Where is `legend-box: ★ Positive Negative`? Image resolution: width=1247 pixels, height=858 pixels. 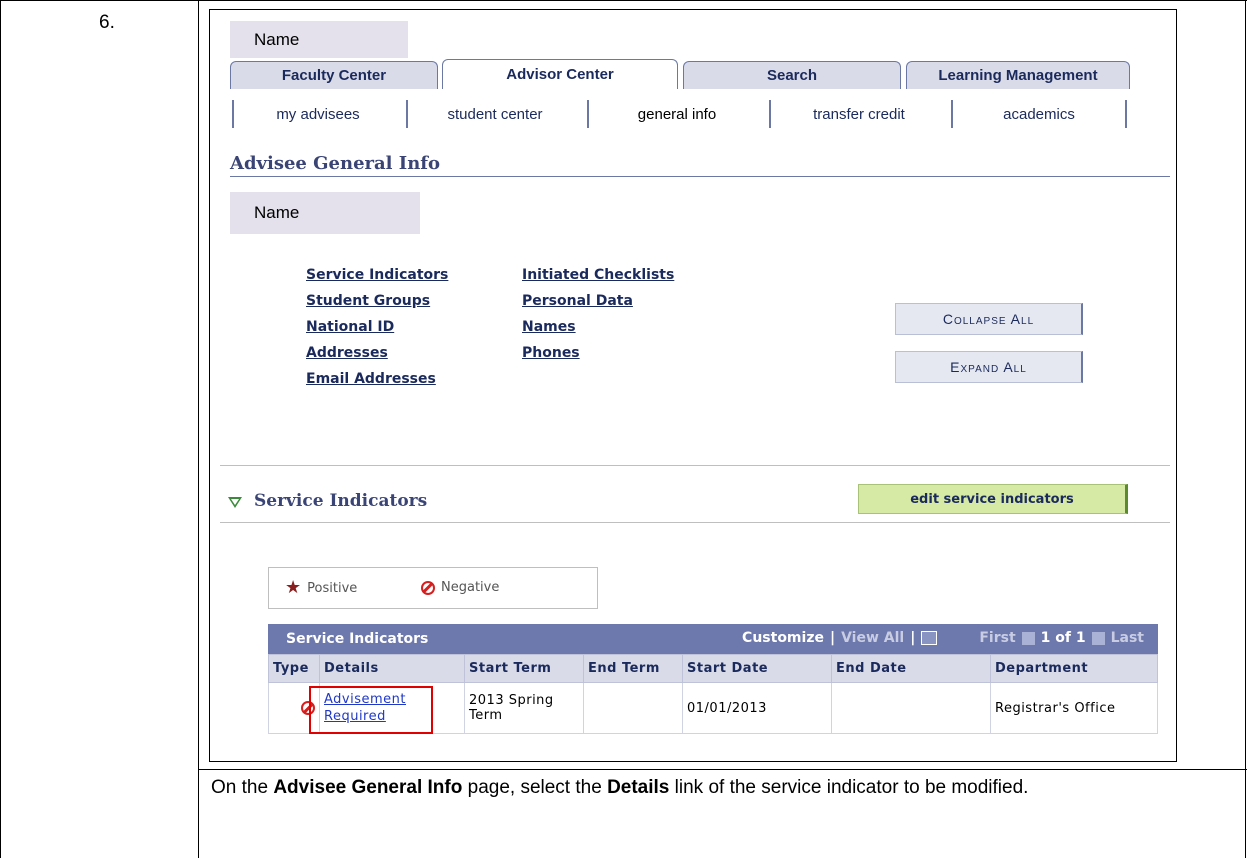
legend-box: ★ Positive Negative is located at coordinates (433, 588).